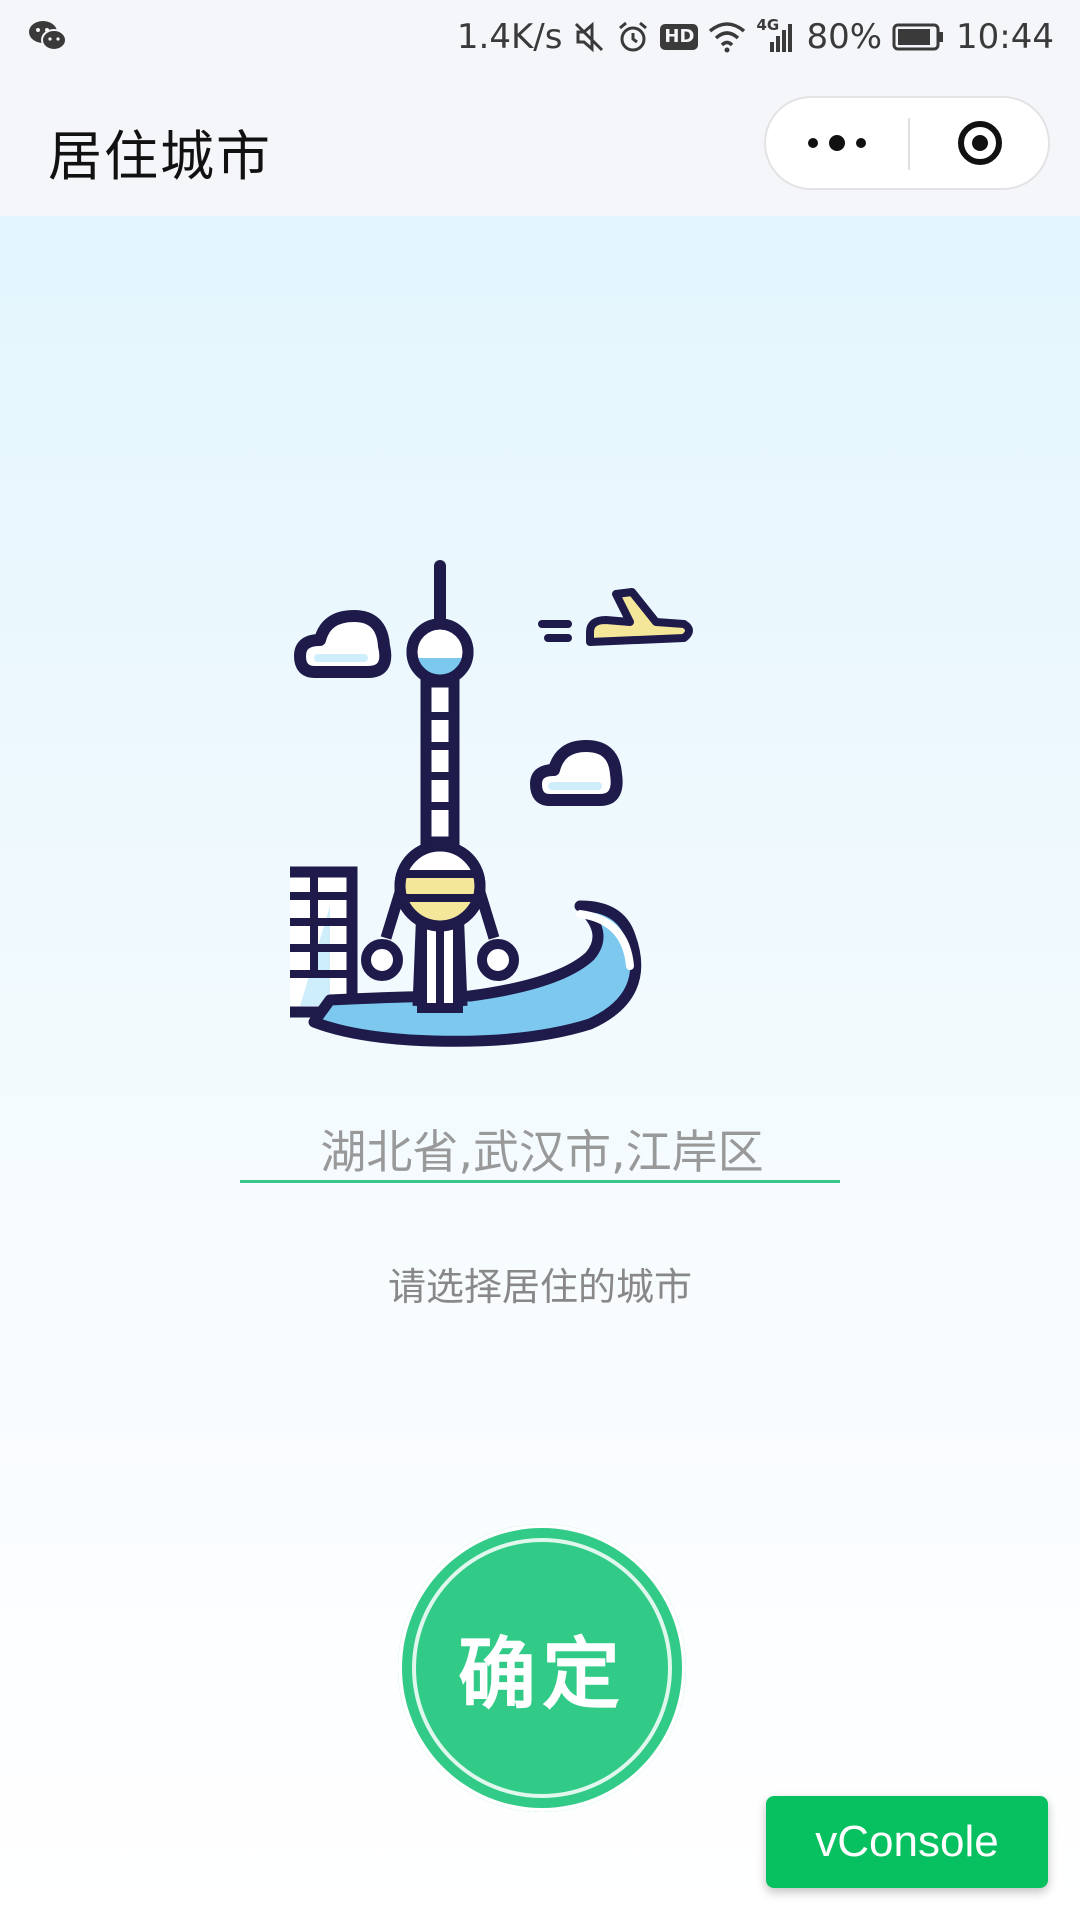 The height and width of the screenshot is (1920, 1080). I want to click on close-target-icon, so click(980, 143).